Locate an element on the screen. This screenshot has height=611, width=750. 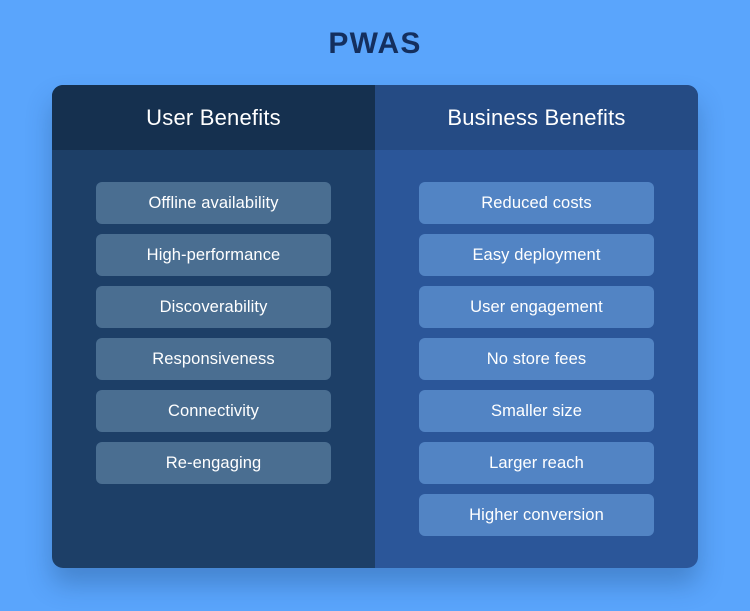
benefit-pill-user: Re-engaging is located at coordinates (213, 463).